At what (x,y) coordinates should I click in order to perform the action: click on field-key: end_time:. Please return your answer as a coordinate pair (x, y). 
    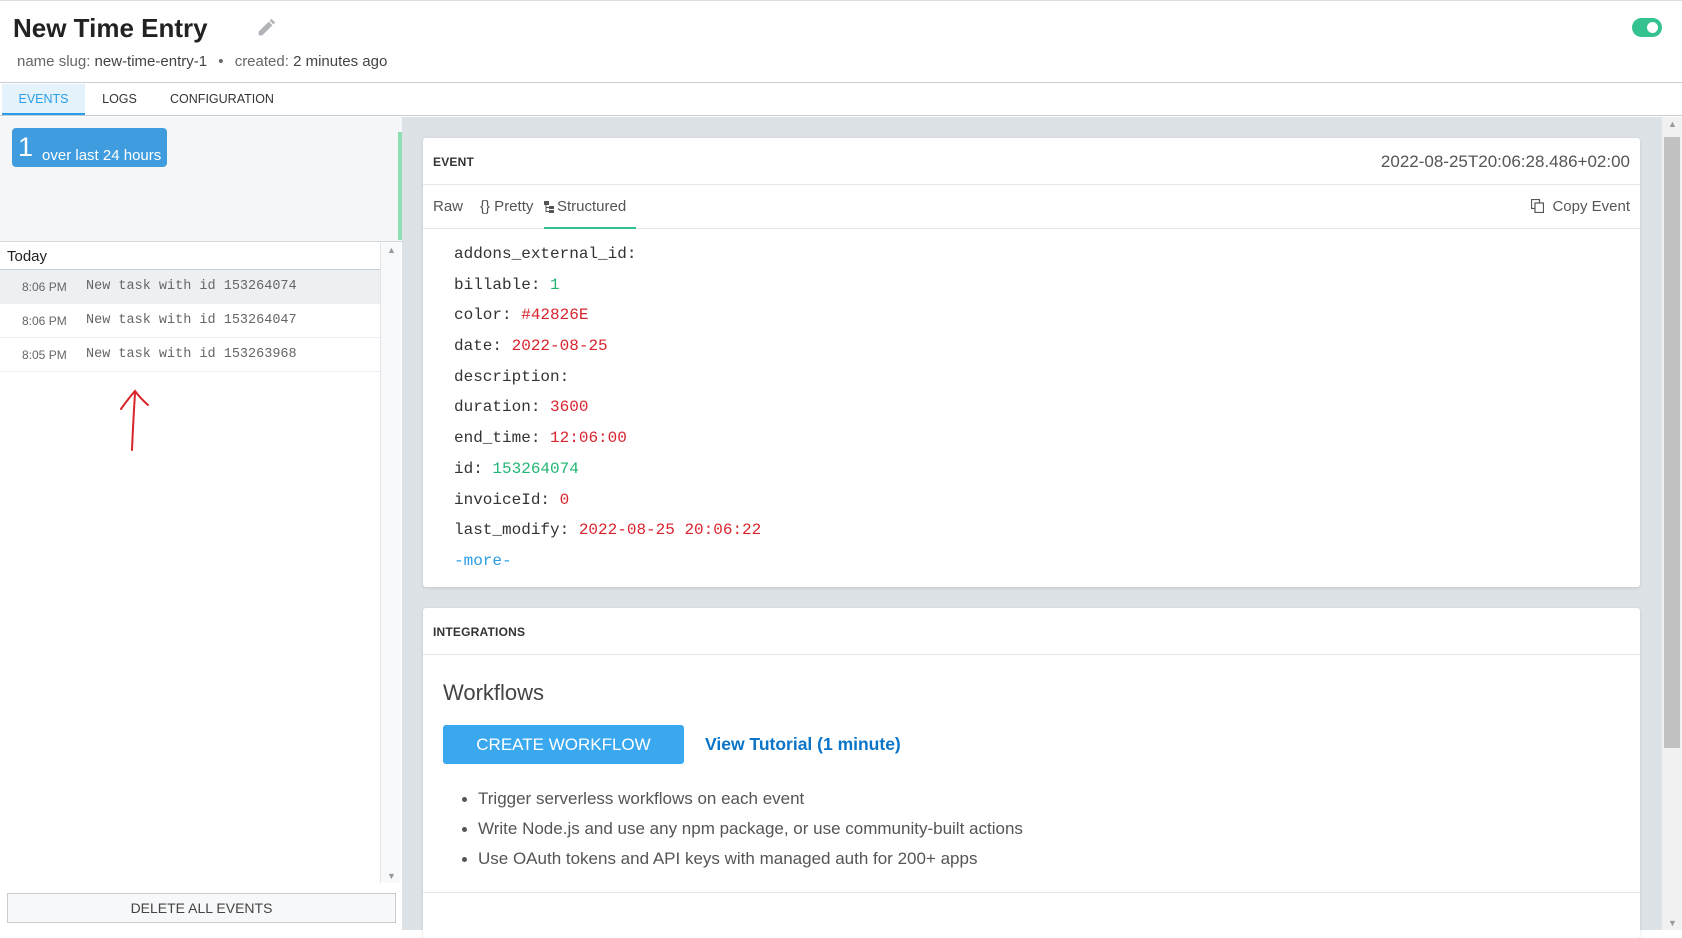
    Looking at the image, I should click on (497, 438).